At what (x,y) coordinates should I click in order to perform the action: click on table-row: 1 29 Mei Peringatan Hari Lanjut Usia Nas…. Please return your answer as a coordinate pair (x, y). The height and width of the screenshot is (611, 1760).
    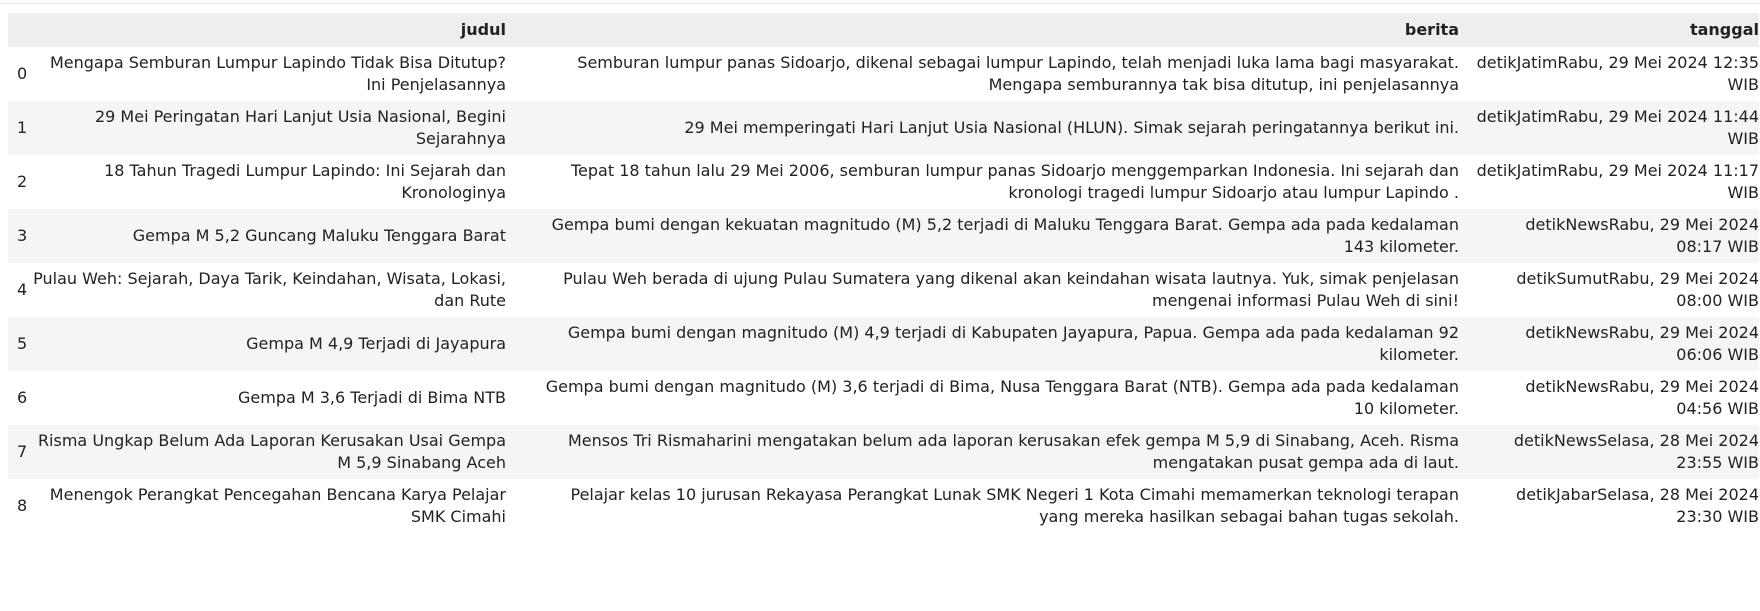
    Looking at the image, I should click on (883, 128).